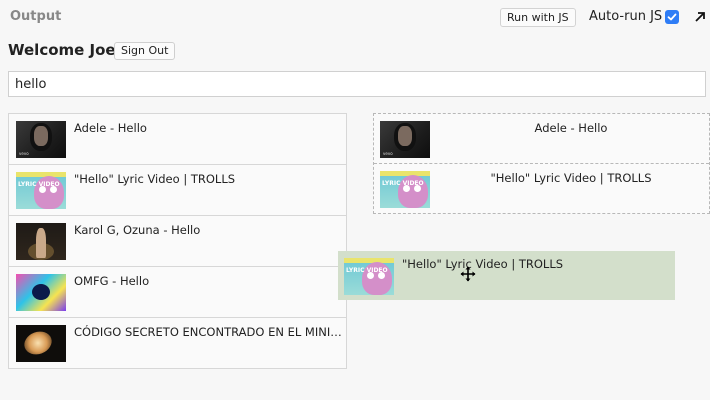 This screenshot has width=710, height=400. Describe the element at coordinates (41, 343) in the screenshot. I see `codigo-thumbnail` at that location.